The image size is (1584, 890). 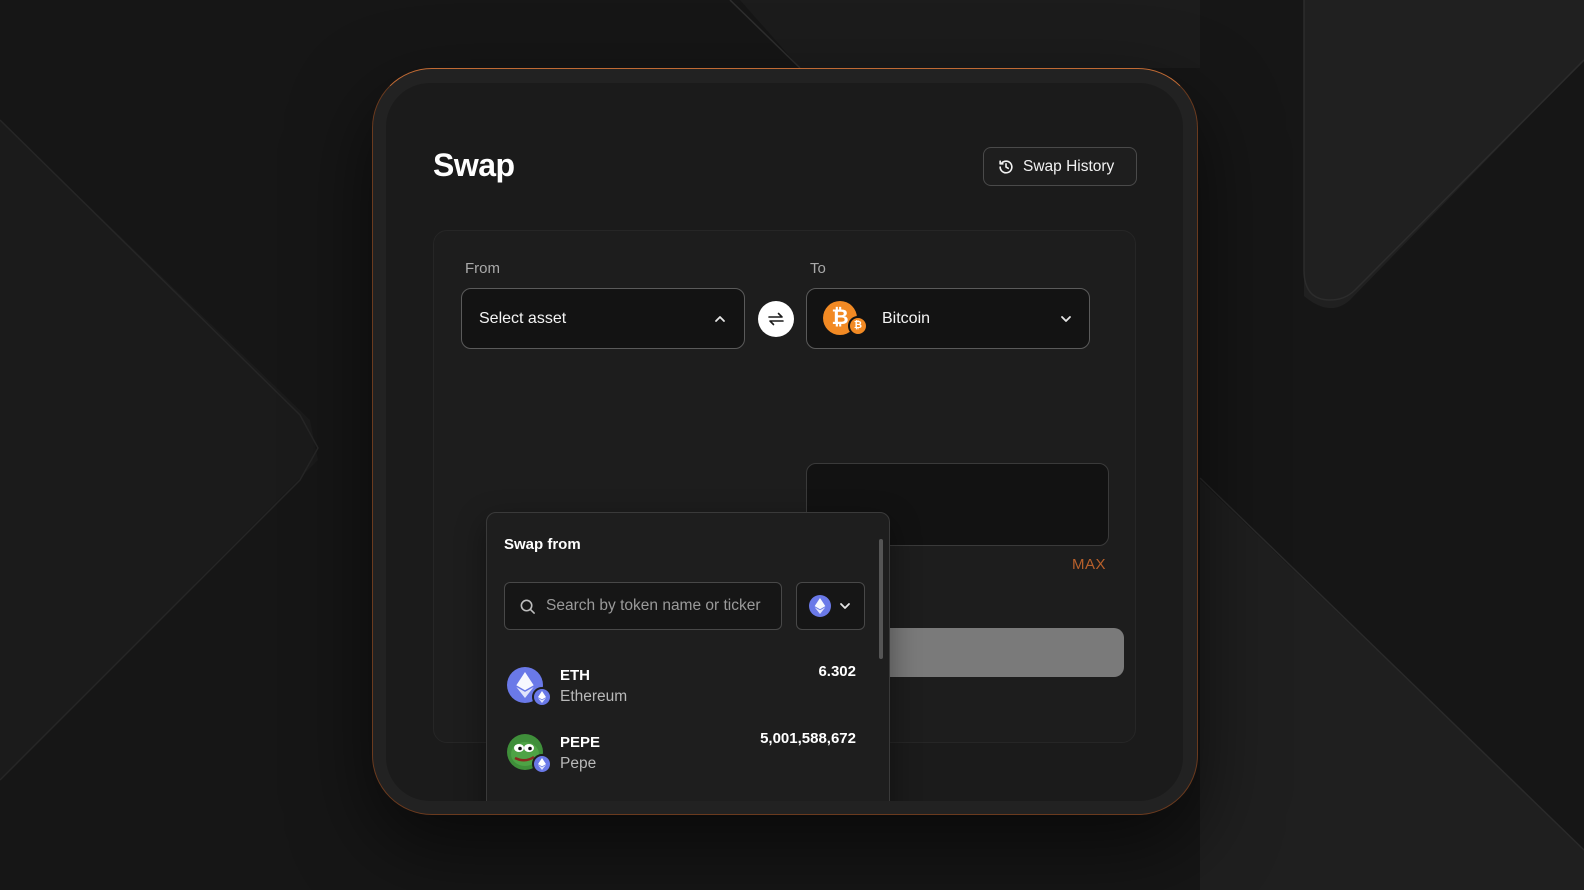 What do you see at coordinates (542, 544) in the screenshot?
I see `dropdown-title: Swap from` at bounding box center [542, 544].